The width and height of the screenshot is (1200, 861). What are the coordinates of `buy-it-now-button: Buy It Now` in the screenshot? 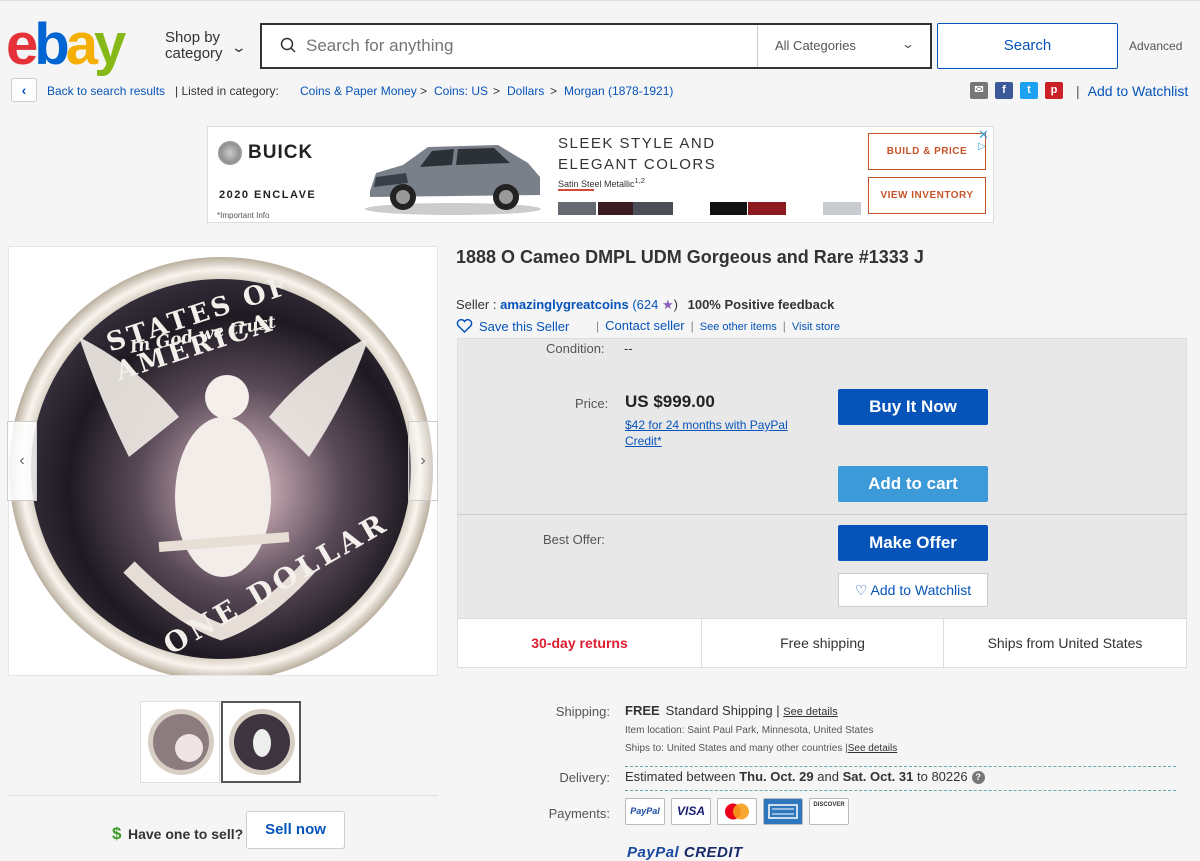 It's located at (913, 407).